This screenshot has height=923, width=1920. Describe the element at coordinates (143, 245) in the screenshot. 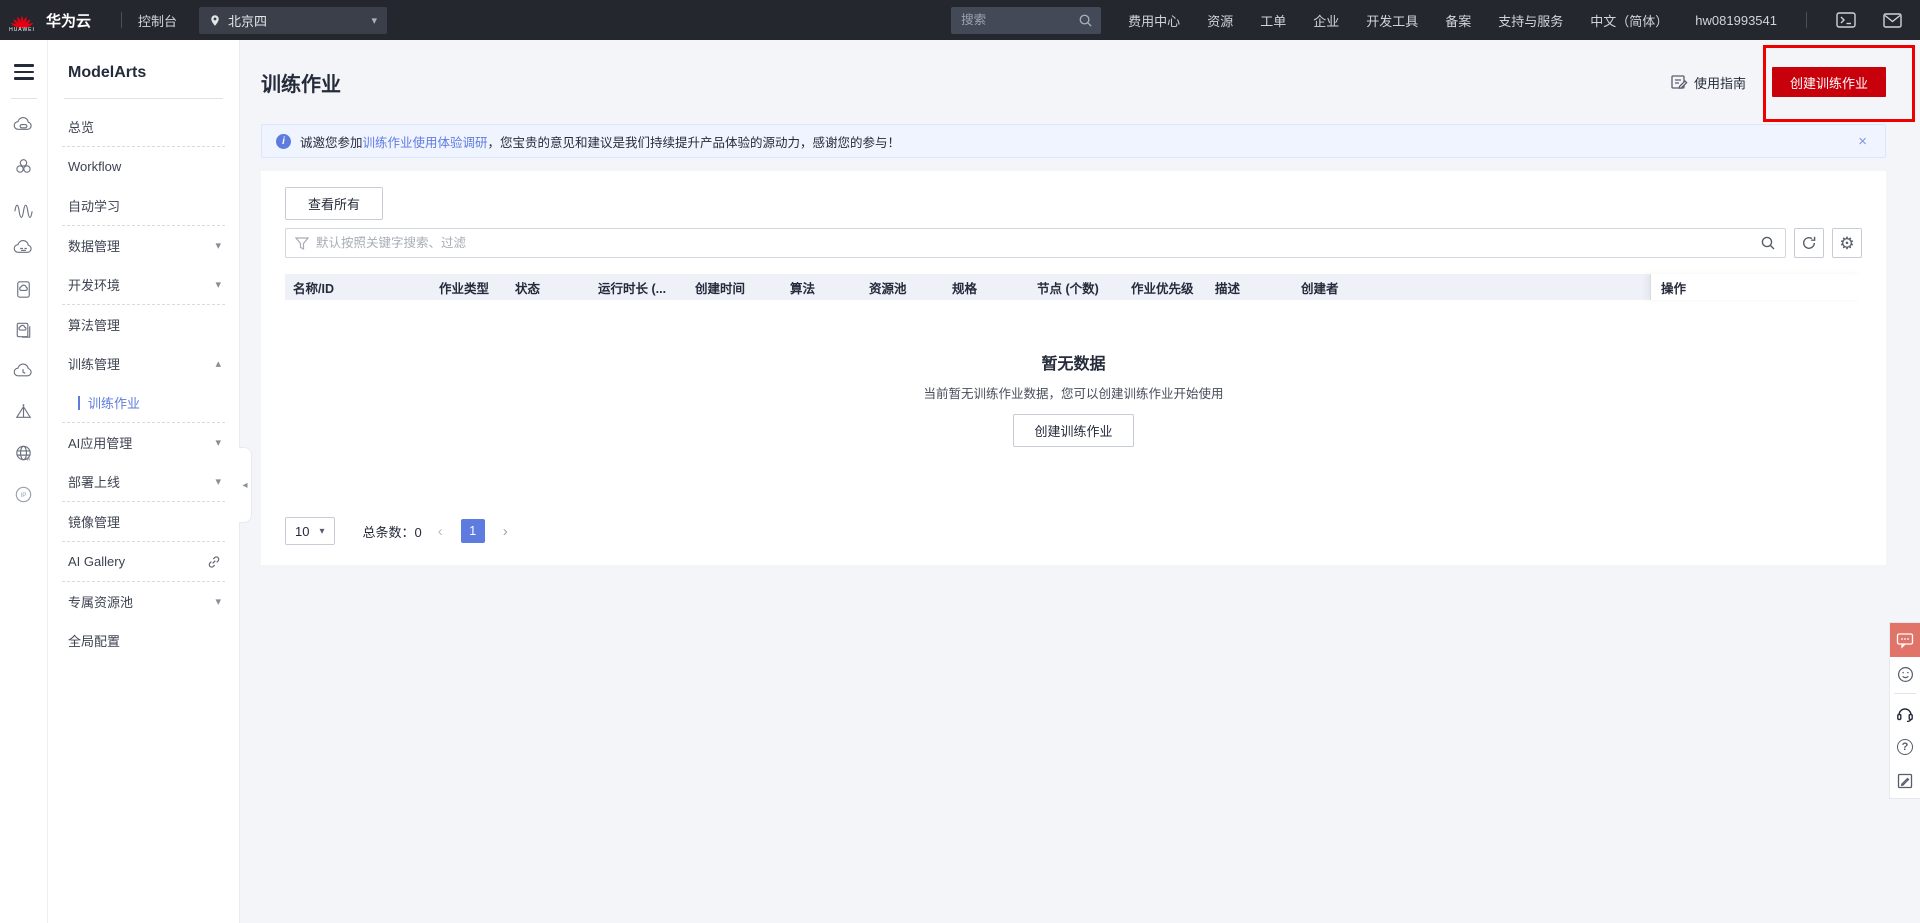

I see `sidebar-item-data-management: 数据管理 ▾` at that location.